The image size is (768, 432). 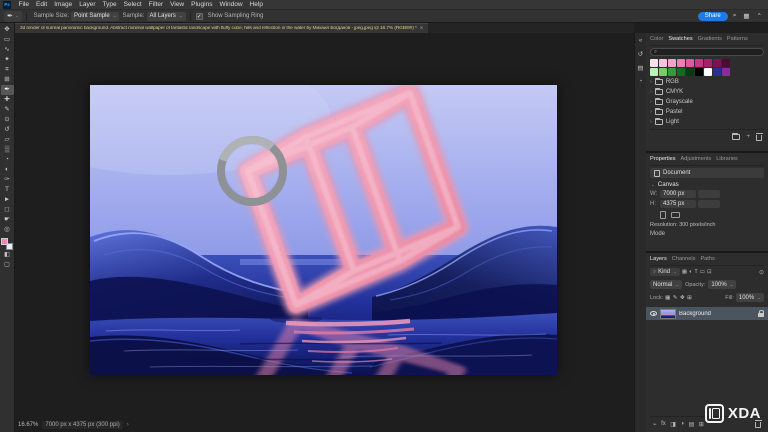 What do you see at coordinates (701, 424) in the screenshot?
I see `new-layer-icon: ⊞` at bounding box center [701, 424].